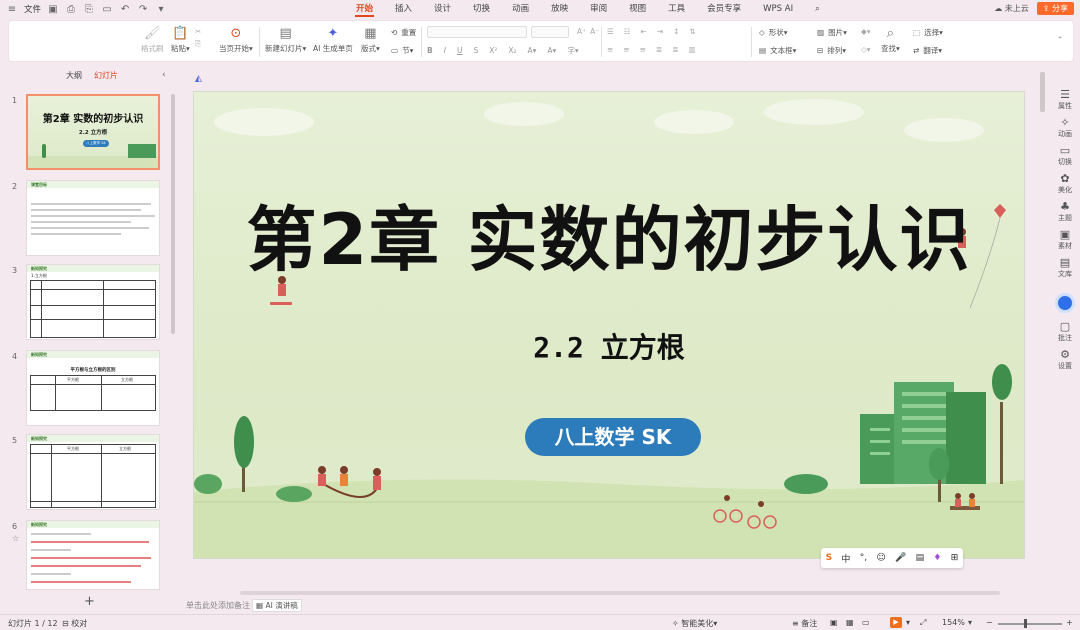 The image size is (1080, 630). What do you see at coordinates (890, 39) in the screenshot?
I see `find-button: ⌕ 查找▾` at bounding box center [890, 39].